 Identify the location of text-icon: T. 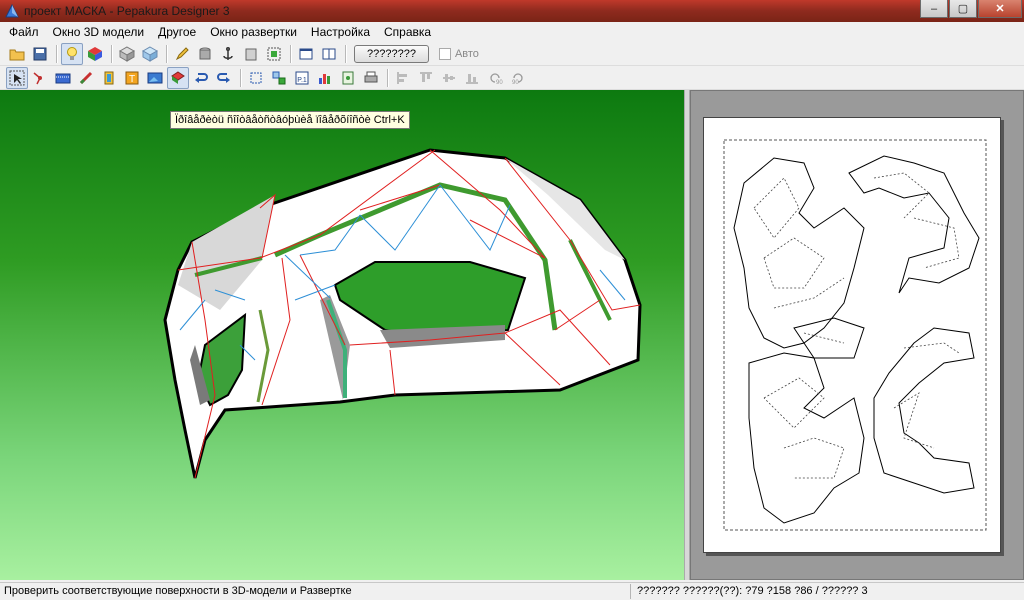
(132, 78).